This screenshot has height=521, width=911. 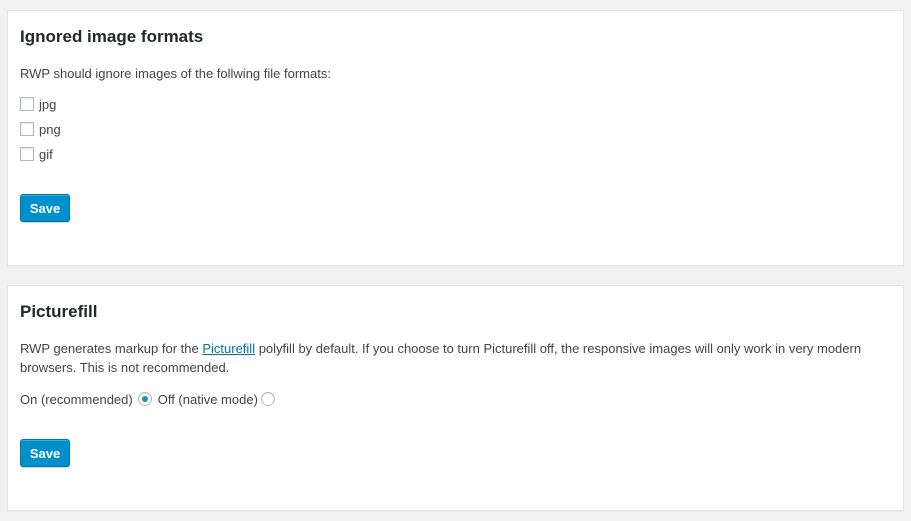 What do you see at coordinates (36, 154) in the screenshot?
I see `format-row-gif: gif` at bounding box center [36, 154].